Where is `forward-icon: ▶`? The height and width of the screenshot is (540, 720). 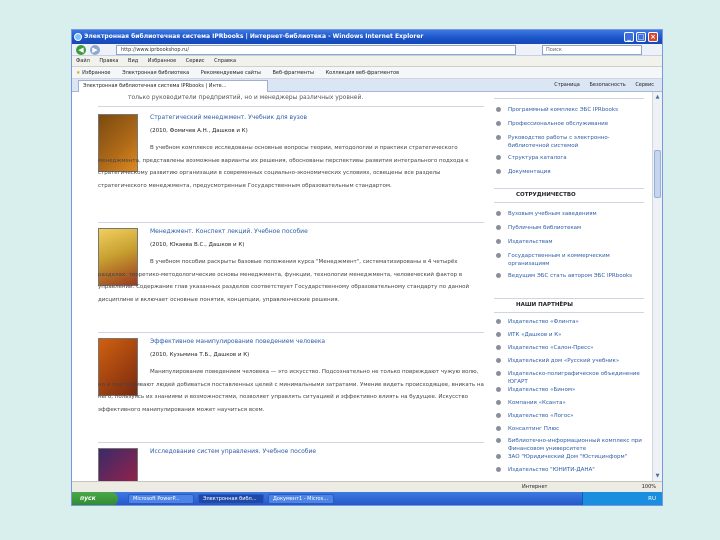 forward-icon: ▶ is located at coordinates (95, 50).